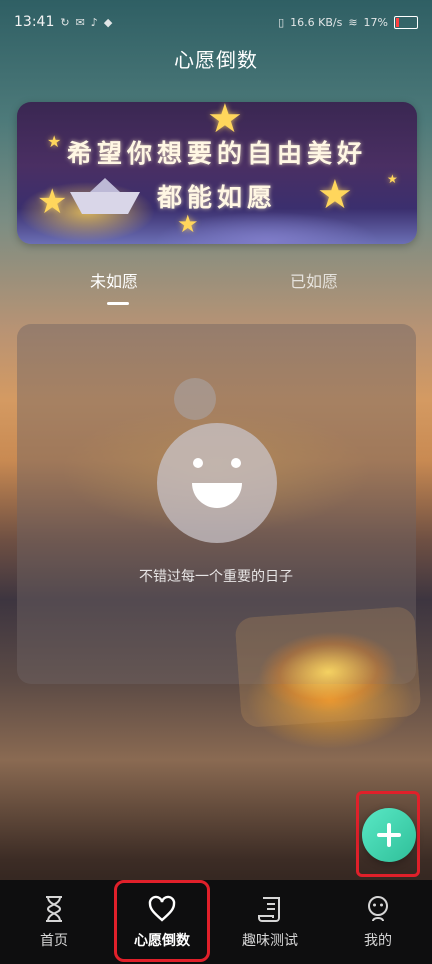 Image resolution: width=432 pixels, height=964 pixels. What do you see at coordinates (269, 909) in the screenshot?
I see `scroll-icon` at bounding box center [269, 909].